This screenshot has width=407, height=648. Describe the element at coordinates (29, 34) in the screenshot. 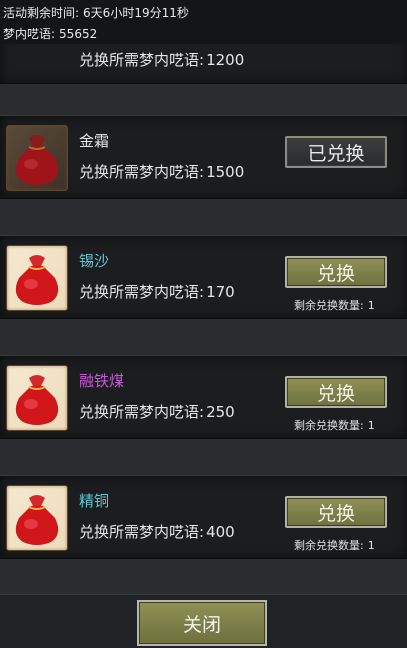

I see `currency-label: 梦内呓语:` at that location.